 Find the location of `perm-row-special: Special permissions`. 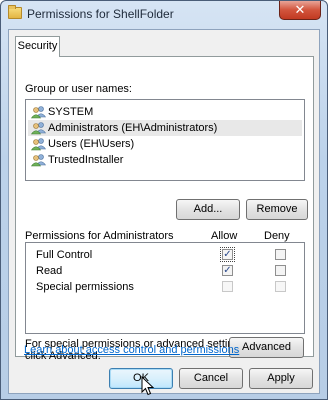

perm-row-special: Special permissions is located at coordinates (165, 287).